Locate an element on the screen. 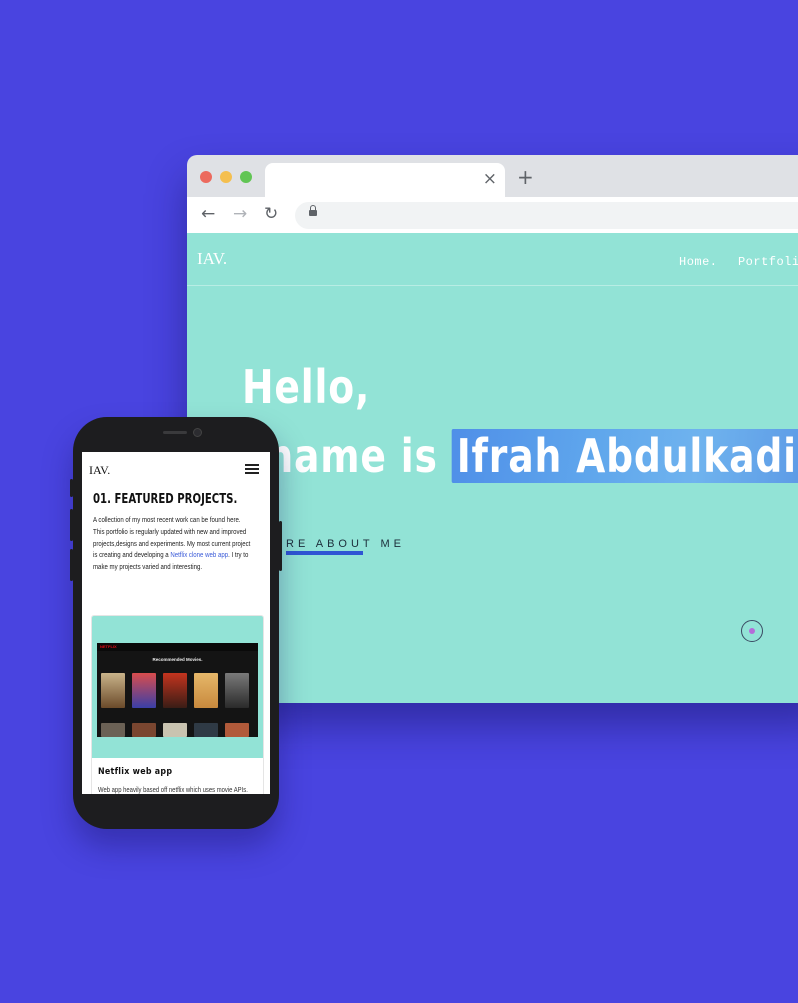 This screenshot has width=798, height=1003. netflix-clone-link: Netflix clone web app is located at coordinates (199, 554).